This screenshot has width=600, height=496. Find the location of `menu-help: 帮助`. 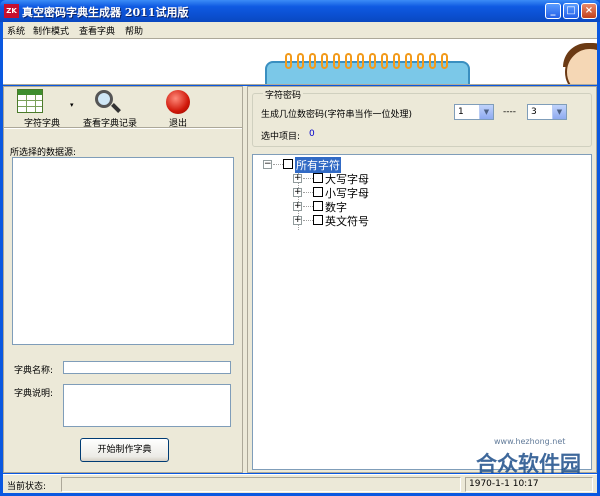

menu-help: 帮助 is located at coordinates (134, 30).